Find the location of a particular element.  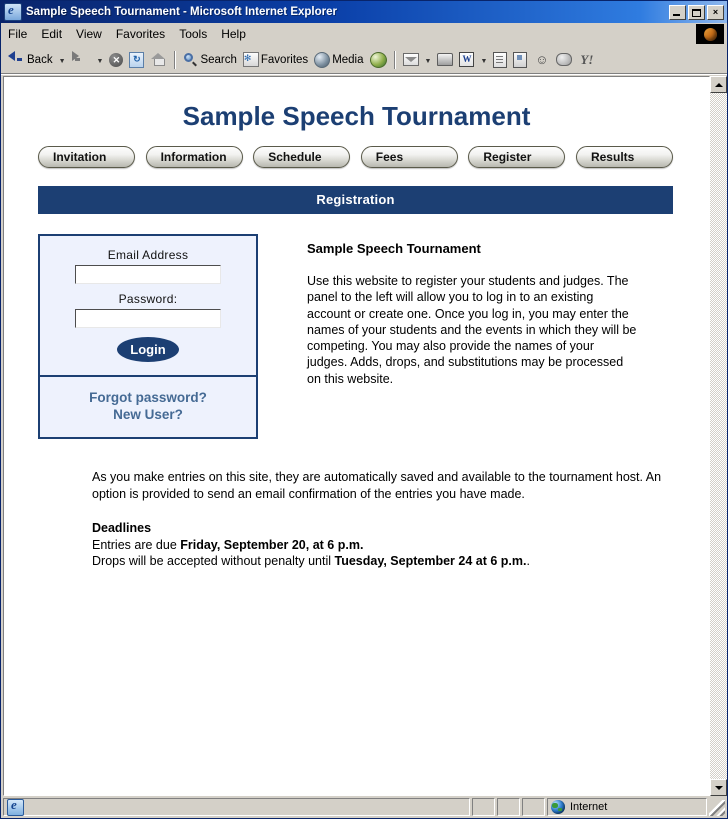

minimize-button is located at coordinates (677, 12).